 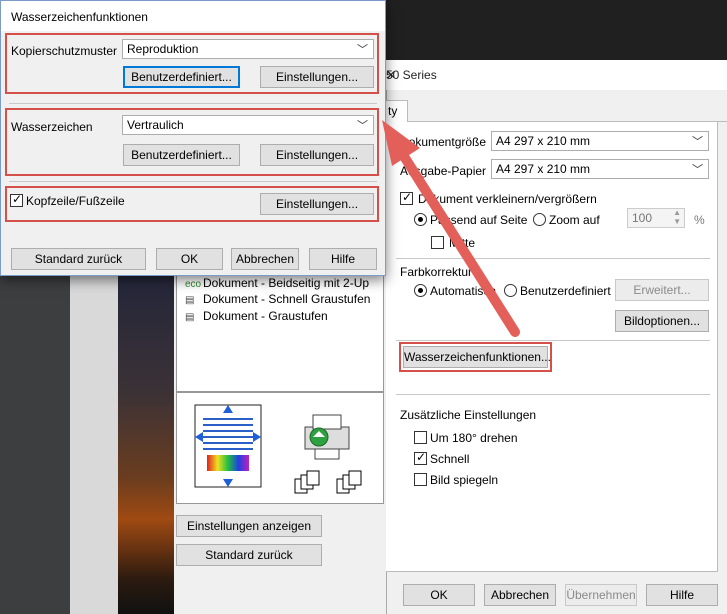 I want to click on highlight-header-footer, so click(x=192, y=204).